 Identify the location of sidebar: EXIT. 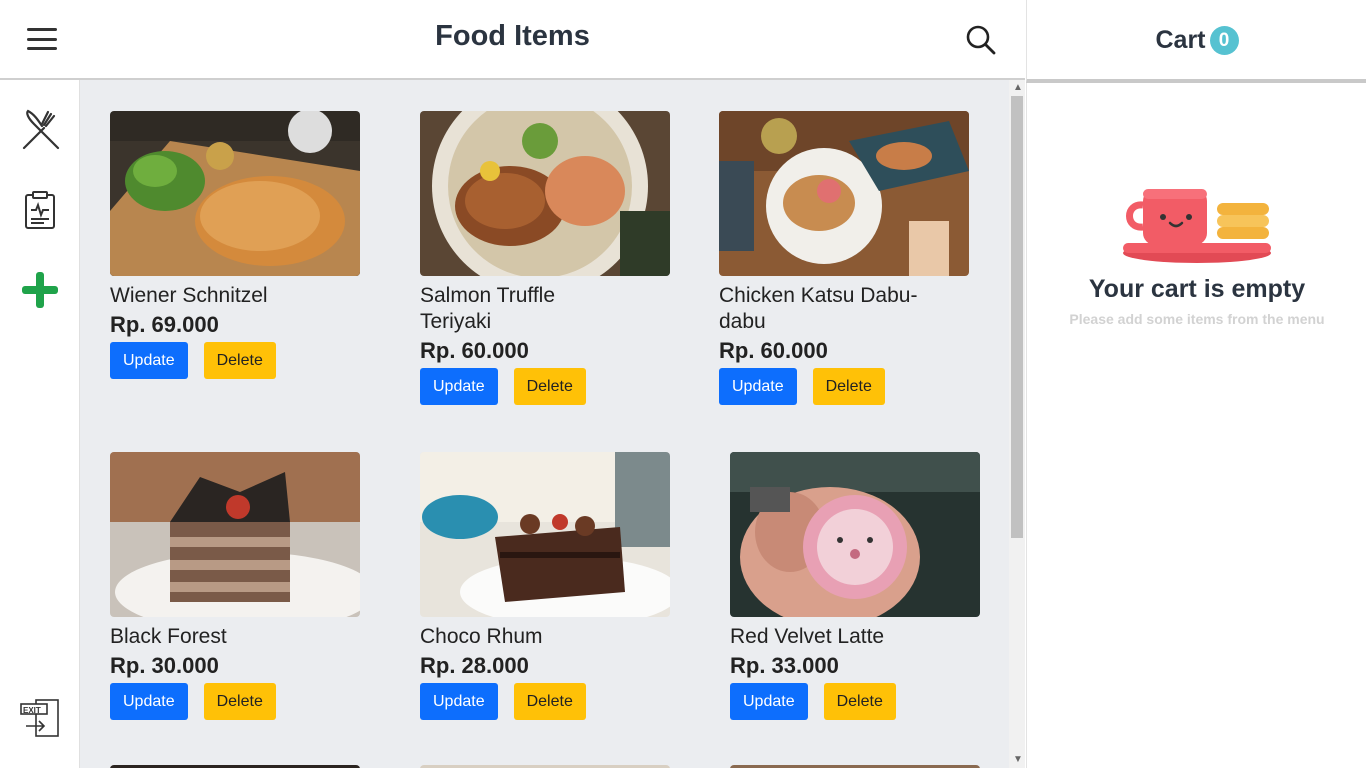
(40, 424).